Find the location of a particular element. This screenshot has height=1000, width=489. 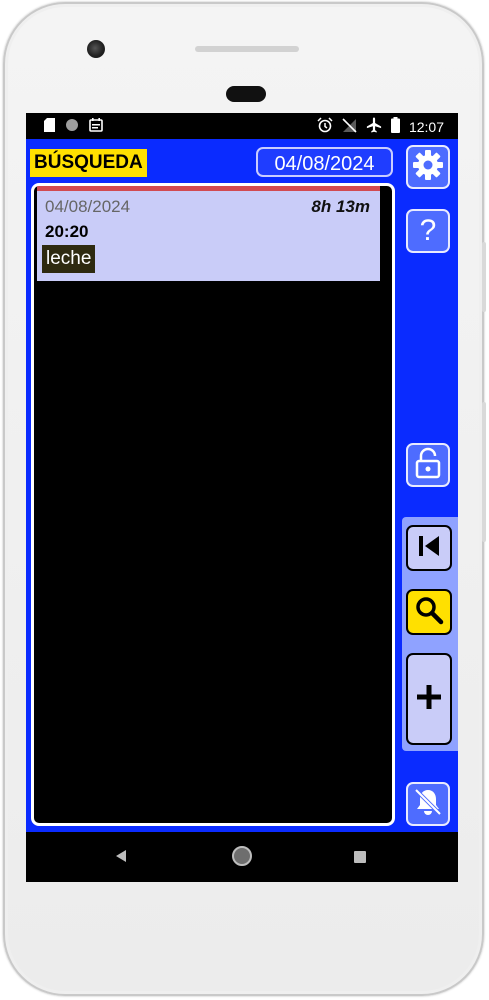

entry-time: 20:20 is located at coordinates (67, 231).